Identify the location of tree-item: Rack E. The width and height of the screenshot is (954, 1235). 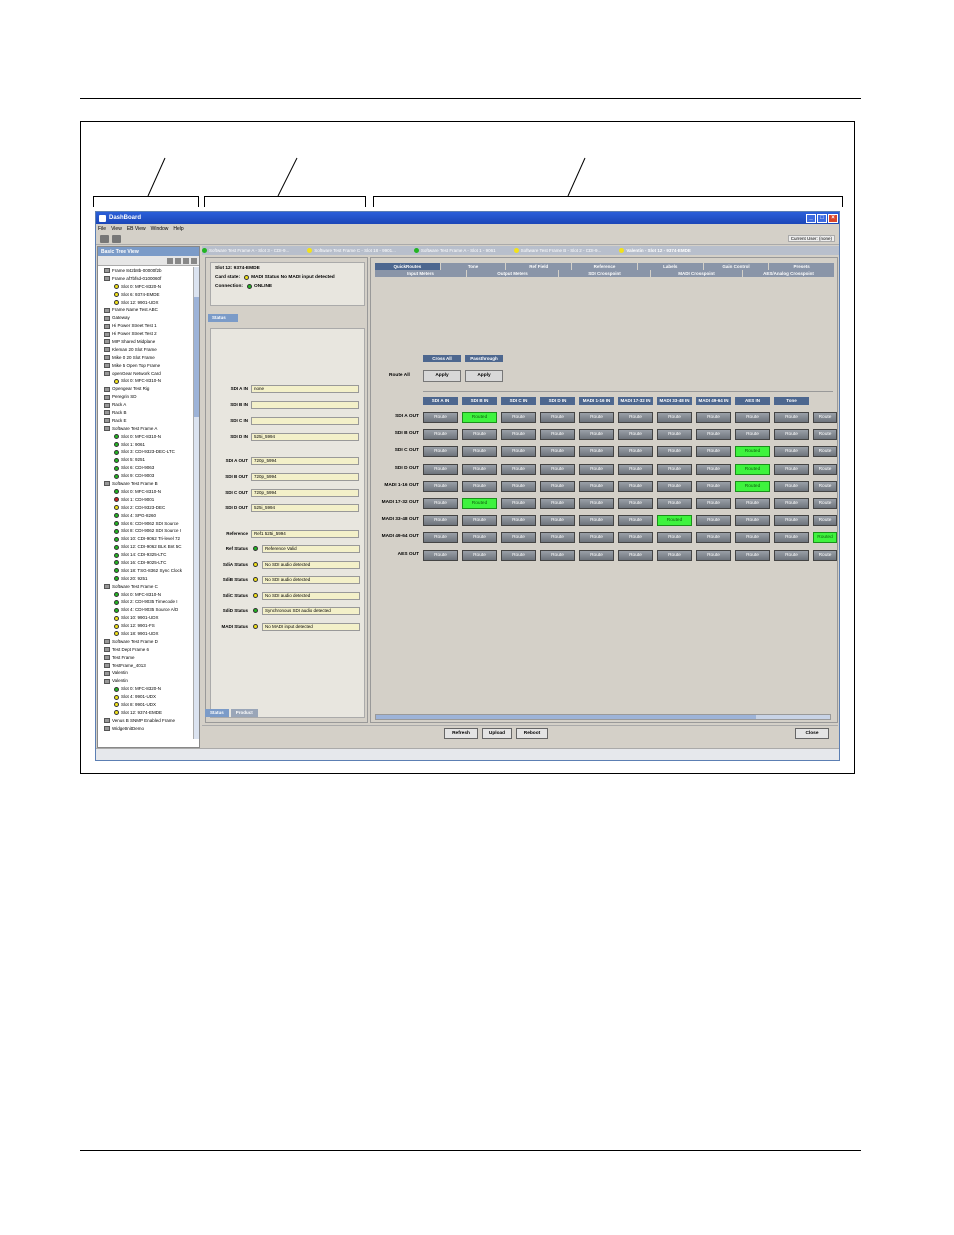
(146, 421).